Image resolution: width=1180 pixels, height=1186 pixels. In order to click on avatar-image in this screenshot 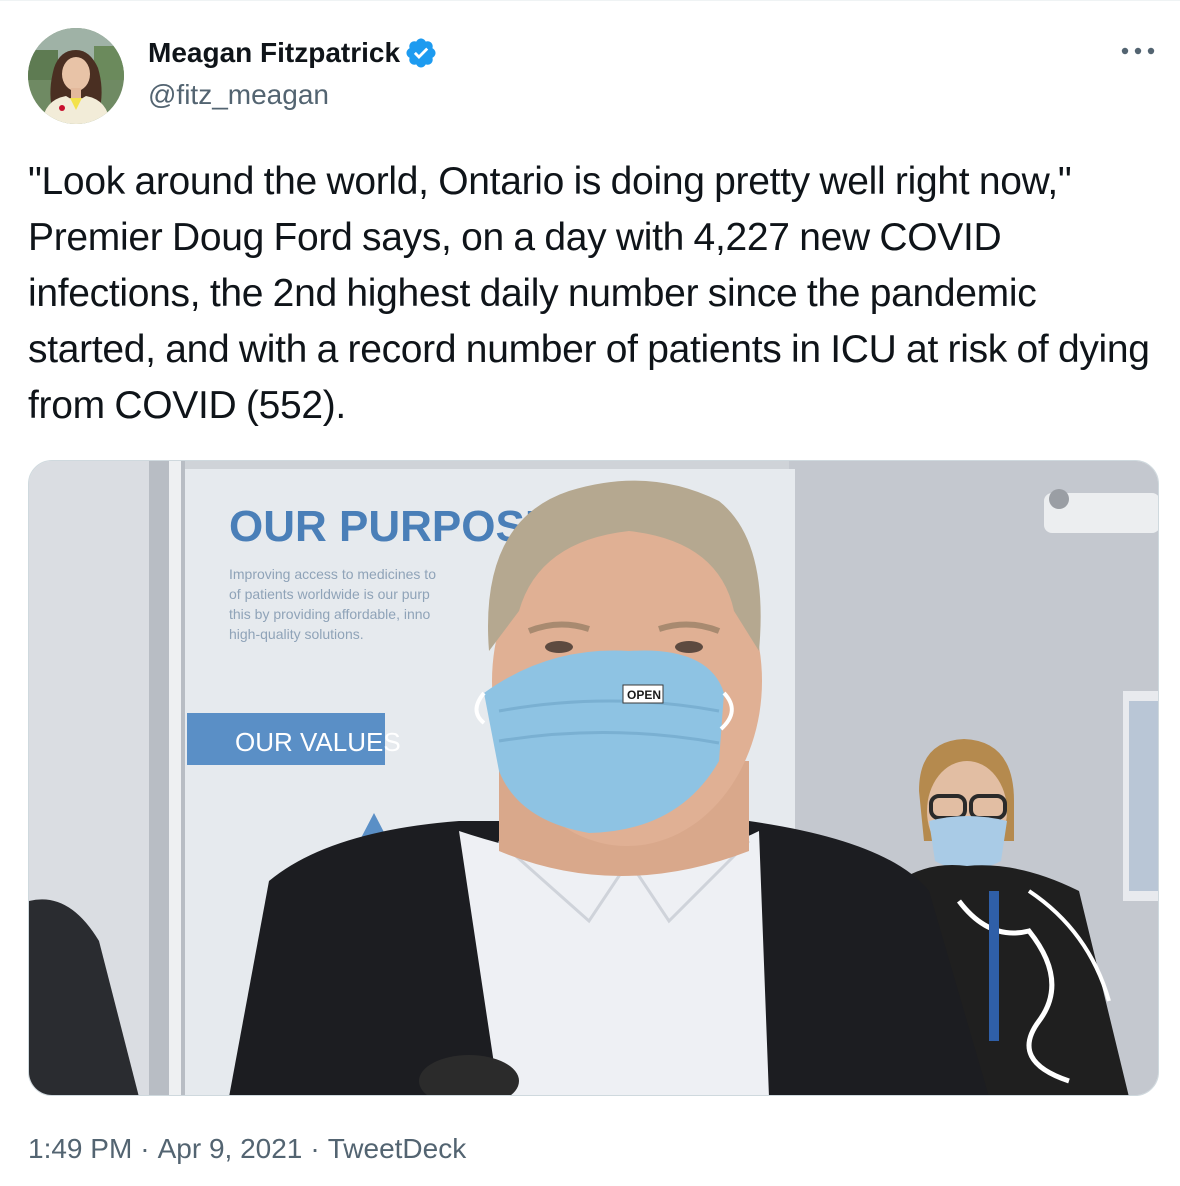, I will do `click(76, 76)`.